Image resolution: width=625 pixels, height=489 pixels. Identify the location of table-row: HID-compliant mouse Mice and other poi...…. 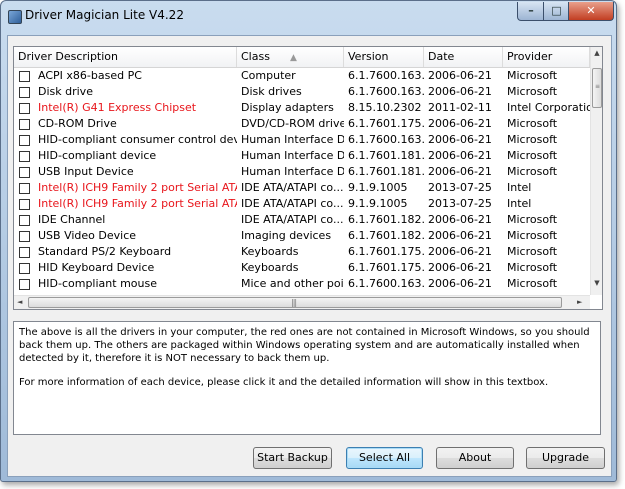
(302, 284).